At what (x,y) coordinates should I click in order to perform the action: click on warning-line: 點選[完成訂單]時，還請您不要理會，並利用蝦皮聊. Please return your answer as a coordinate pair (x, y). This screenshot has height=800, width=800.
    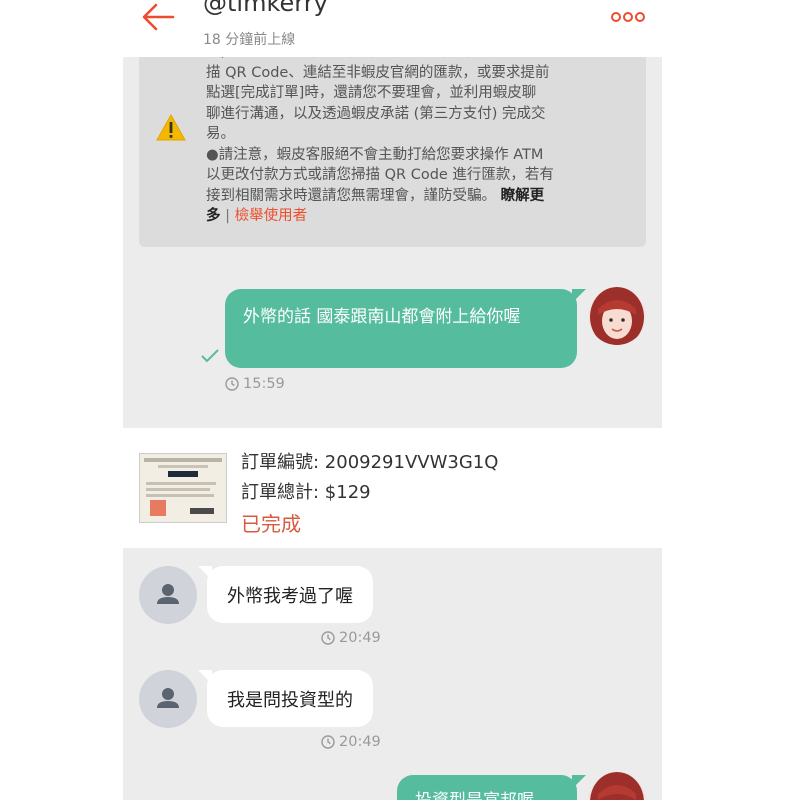
    Looking at the image, I should click on (371, 93).